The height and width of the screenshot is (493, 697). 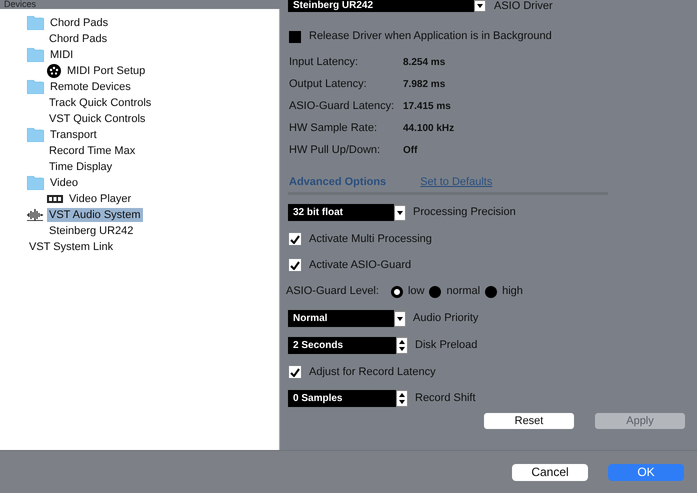 What do you see at coordinates (372, 372) in the screenshot?
I see `checkbox-label: Adjust for Record Latency` at bounding box center [372, 372].